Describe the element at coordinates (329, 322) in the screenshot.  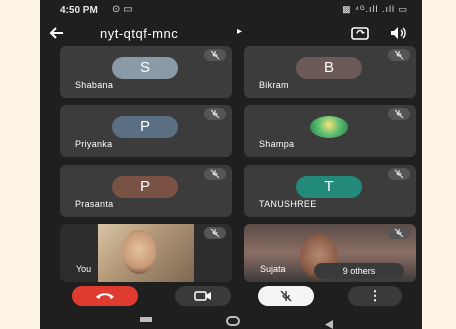
I see `back-nav-button` at that location.